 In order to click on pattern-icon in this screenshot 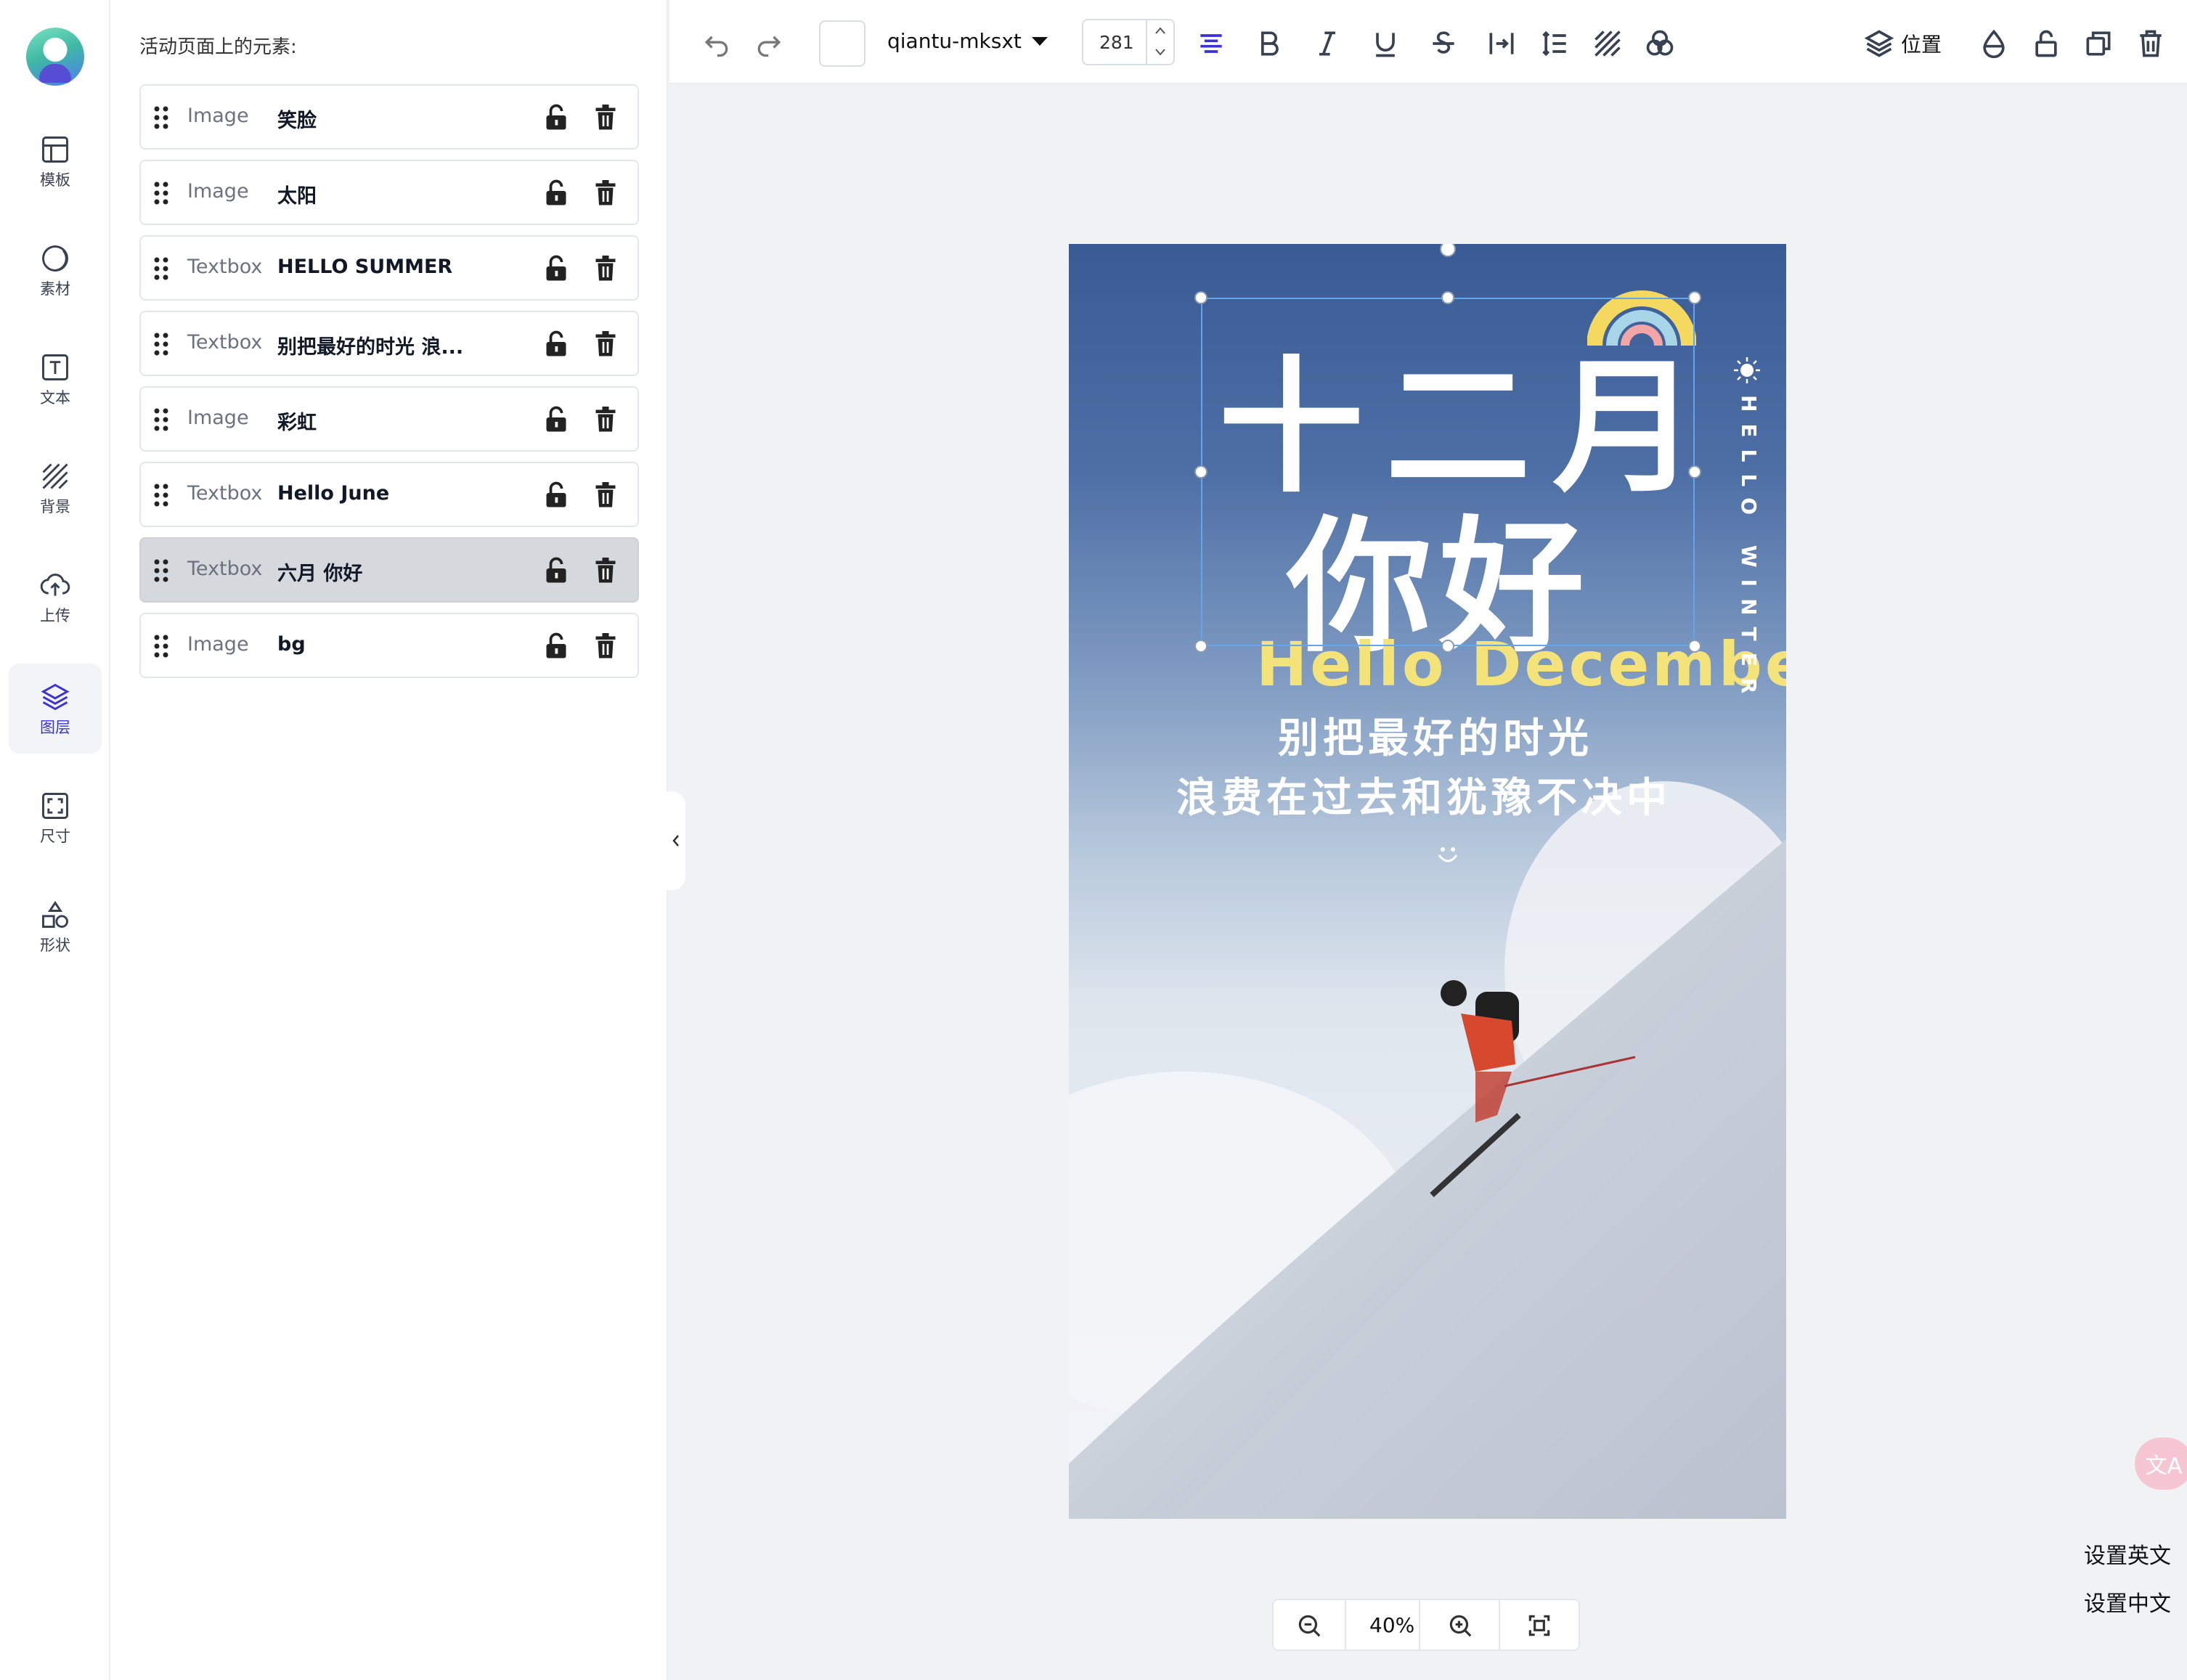, I will do `click(1608, 44)`.